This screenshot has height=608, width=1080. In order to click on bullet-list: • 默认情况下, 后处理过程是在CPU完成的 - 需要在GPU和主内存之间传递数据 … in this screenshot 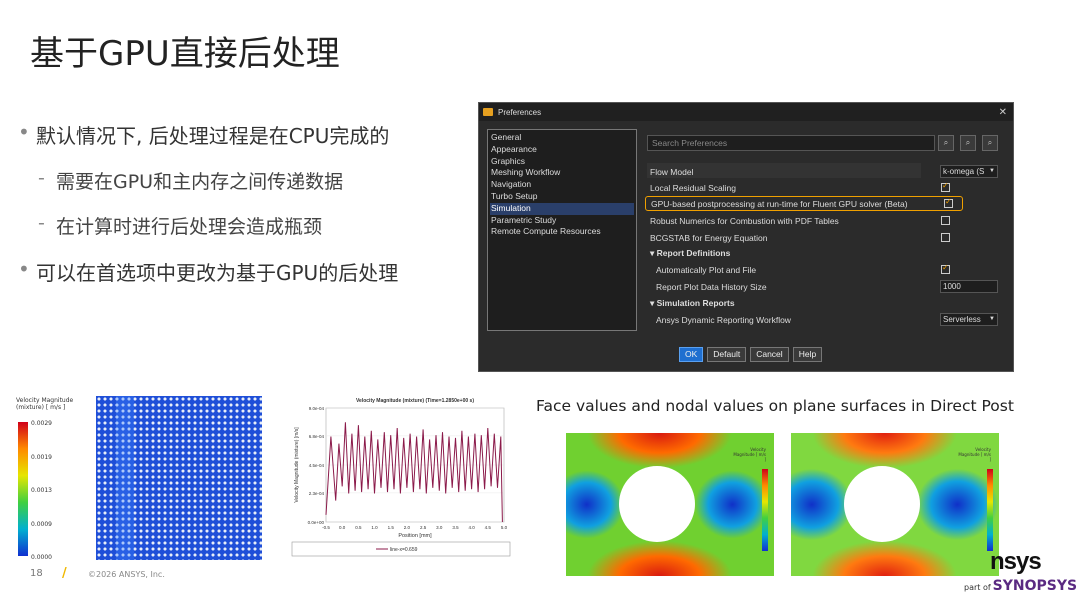, I will do `click(238, 212)`.